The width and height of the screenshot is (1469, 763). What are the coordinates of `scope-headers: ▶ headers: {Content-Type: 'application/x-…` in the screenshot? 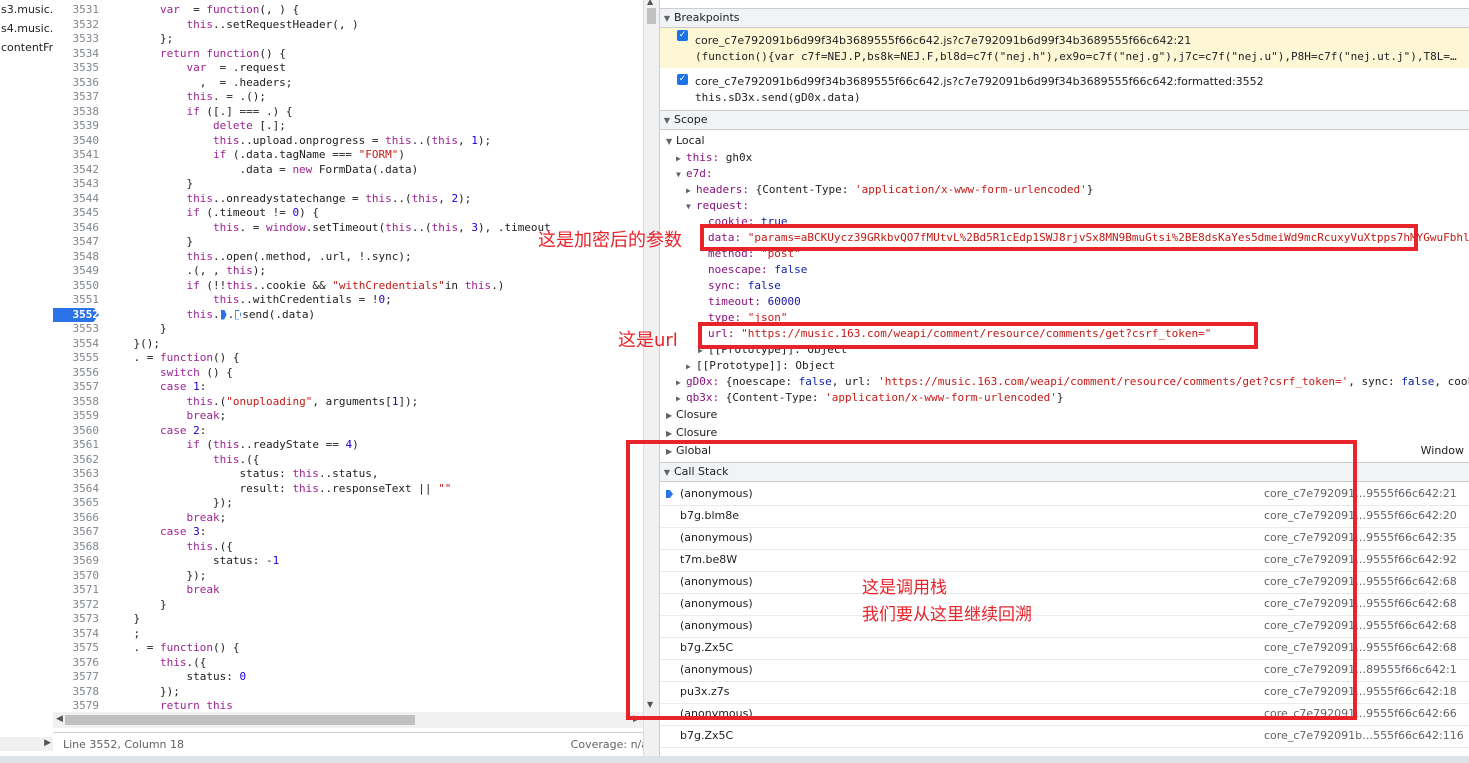 It's located at (889, 190).